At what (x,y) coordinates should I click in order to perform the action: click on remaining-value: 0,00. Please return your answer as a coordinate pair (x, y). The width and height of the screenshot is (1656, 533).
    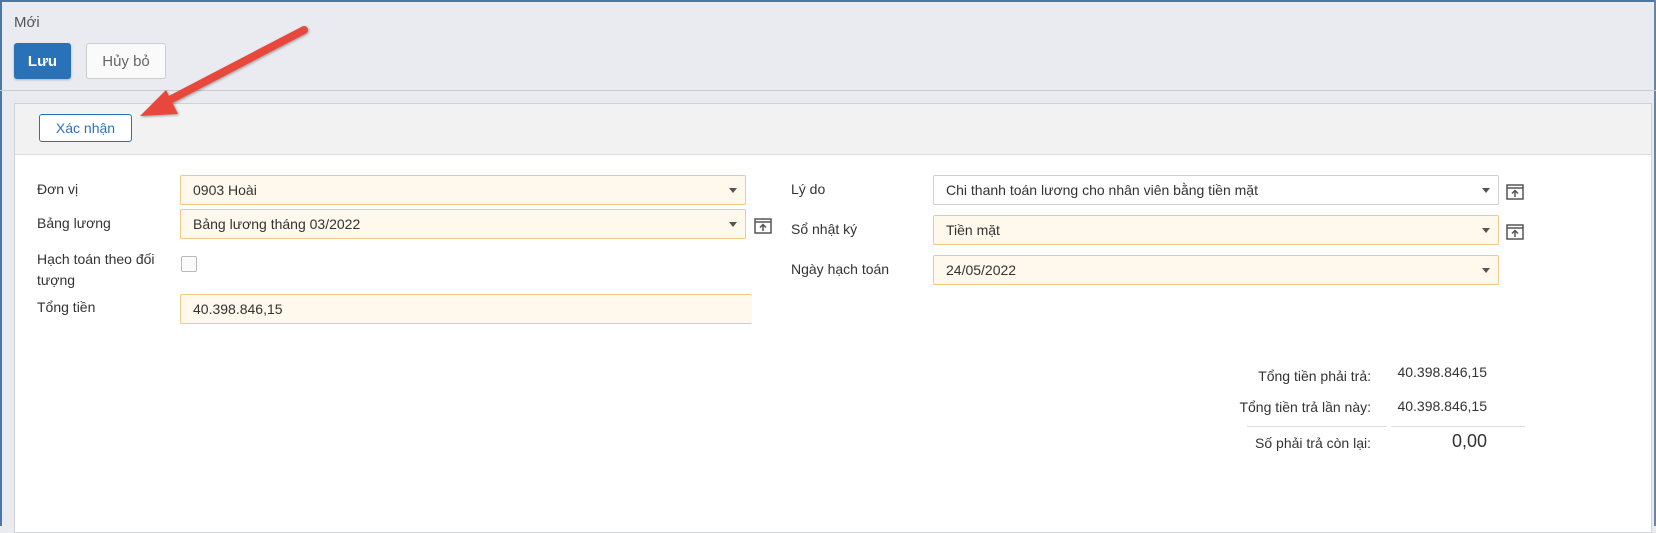
    Looking at the image, I should click on (1469, 441).